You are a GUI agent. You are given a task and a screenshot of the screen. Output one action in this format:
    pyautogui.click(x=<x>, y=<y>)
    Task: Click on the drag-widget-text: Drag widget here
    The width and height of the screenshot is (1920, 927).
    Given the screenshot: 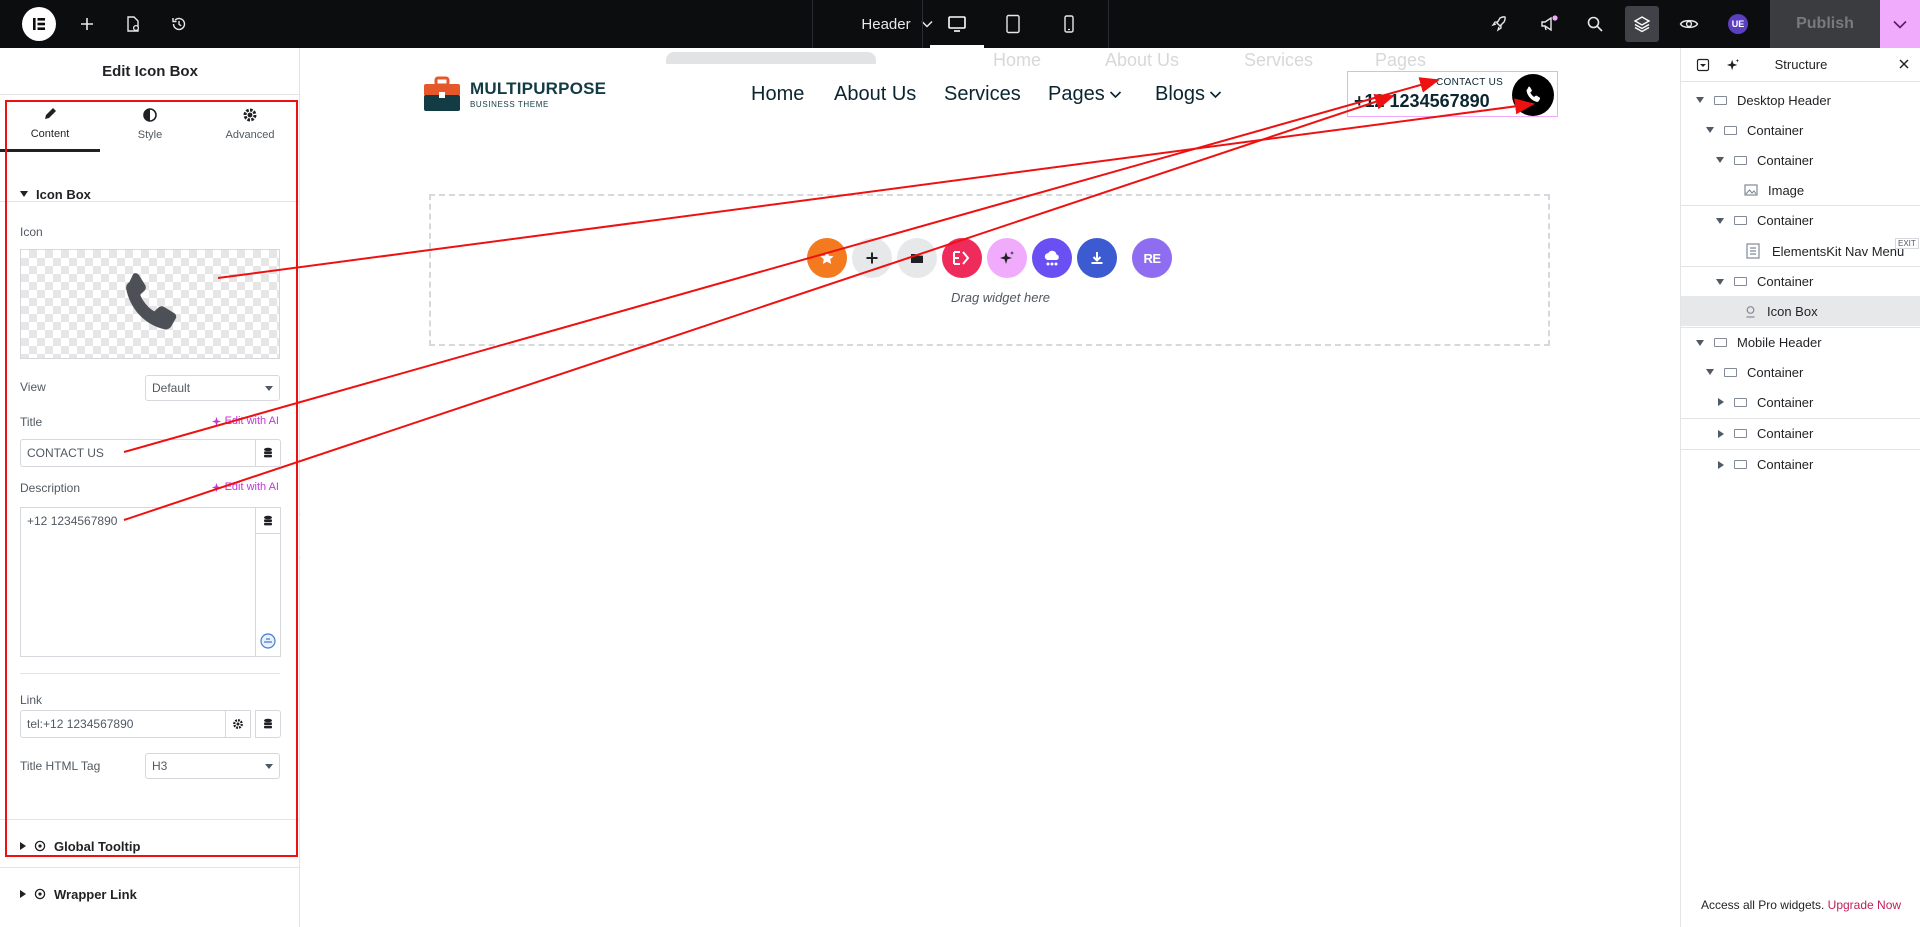 What is the action you would take?
    pyautogui.click(x=1000, y=297)
    